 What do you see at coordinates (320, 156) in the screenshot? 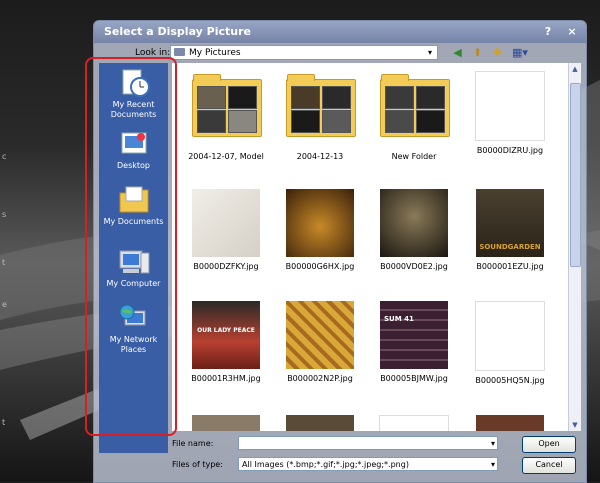
I see `file-name: 2004-12-13` at bounding box center [320, 156].